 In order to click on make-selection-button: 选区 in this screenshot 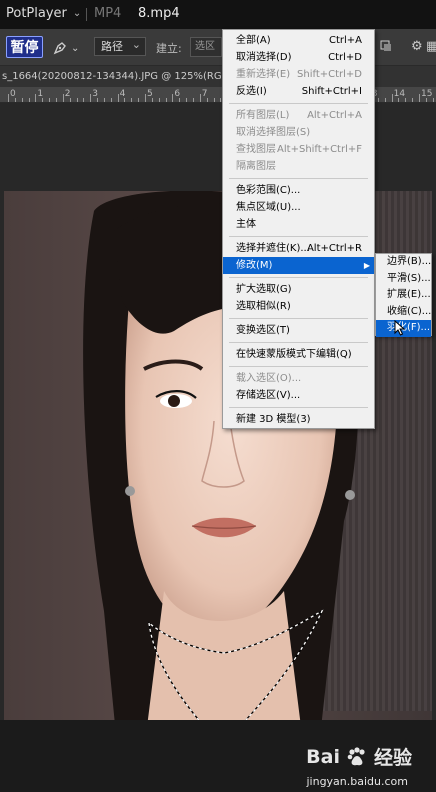, I will do `click(206, 47)`.